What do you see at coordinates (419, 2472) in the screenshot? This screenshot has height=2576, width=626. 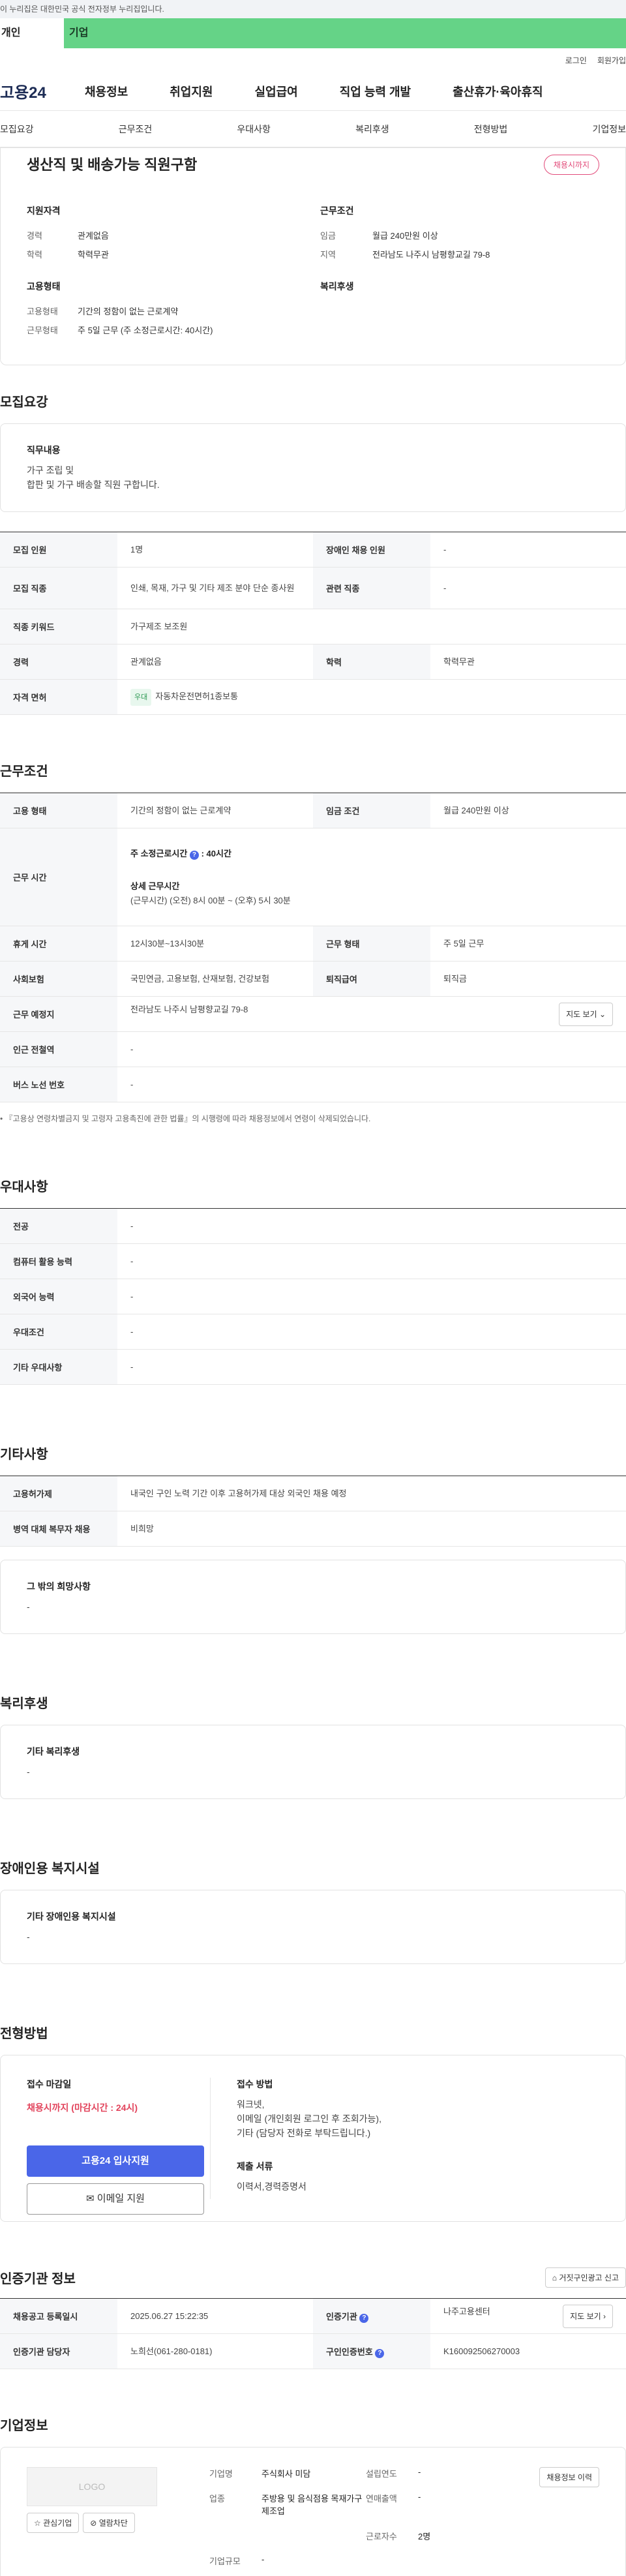 I see `company-year-value: -` at bounding box center [419, 2472].